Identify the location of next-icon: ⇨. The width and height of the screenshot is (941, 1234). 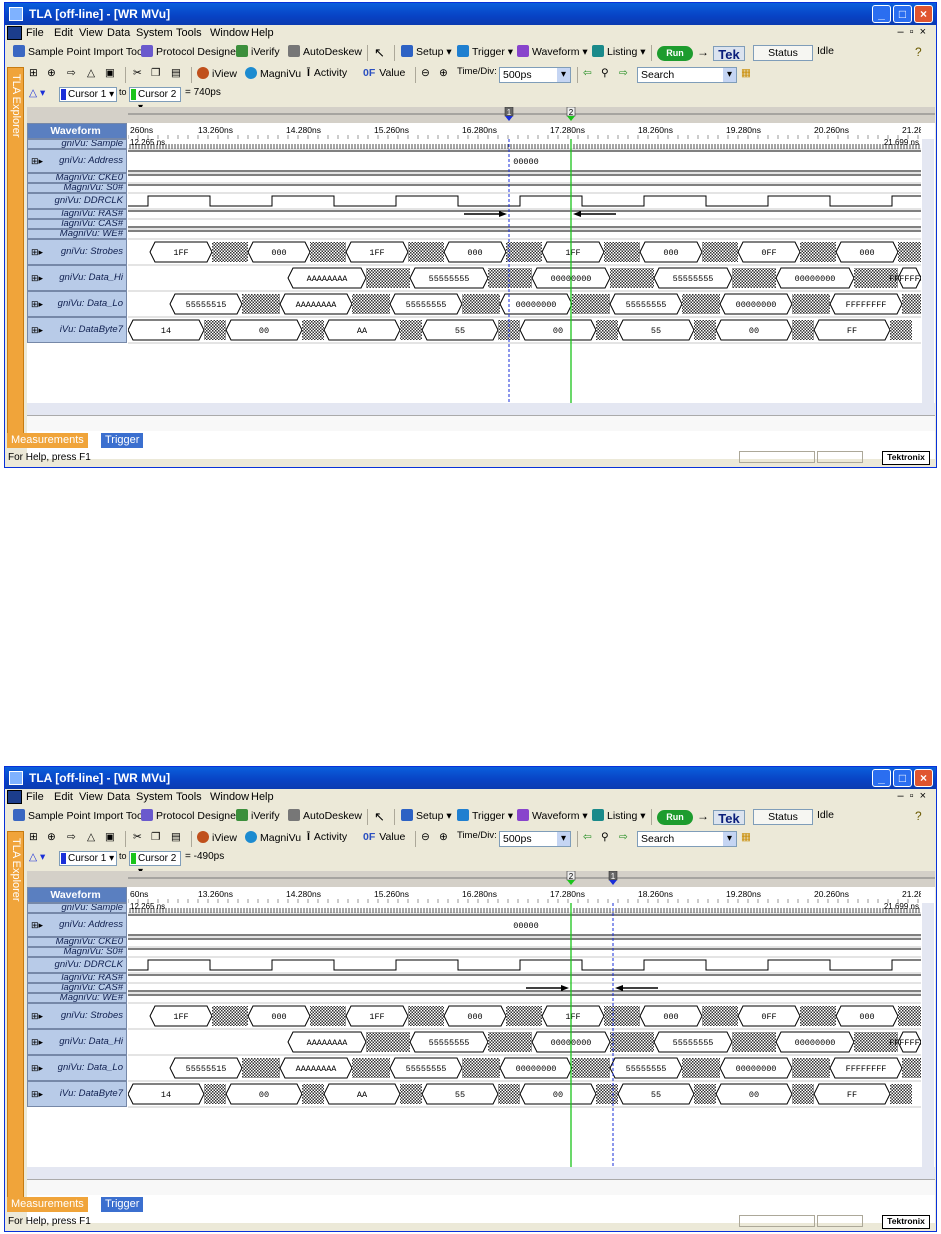
(623, 73).